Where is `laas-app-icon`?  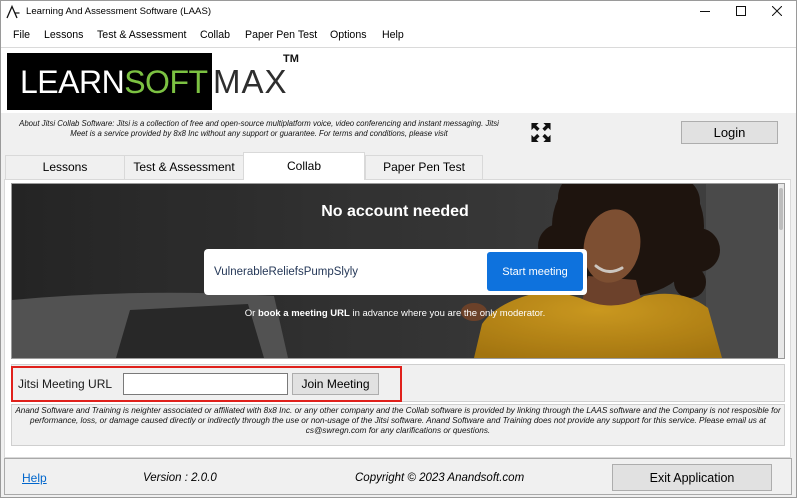
laas-app-icon is located at coordinates (13, 12).